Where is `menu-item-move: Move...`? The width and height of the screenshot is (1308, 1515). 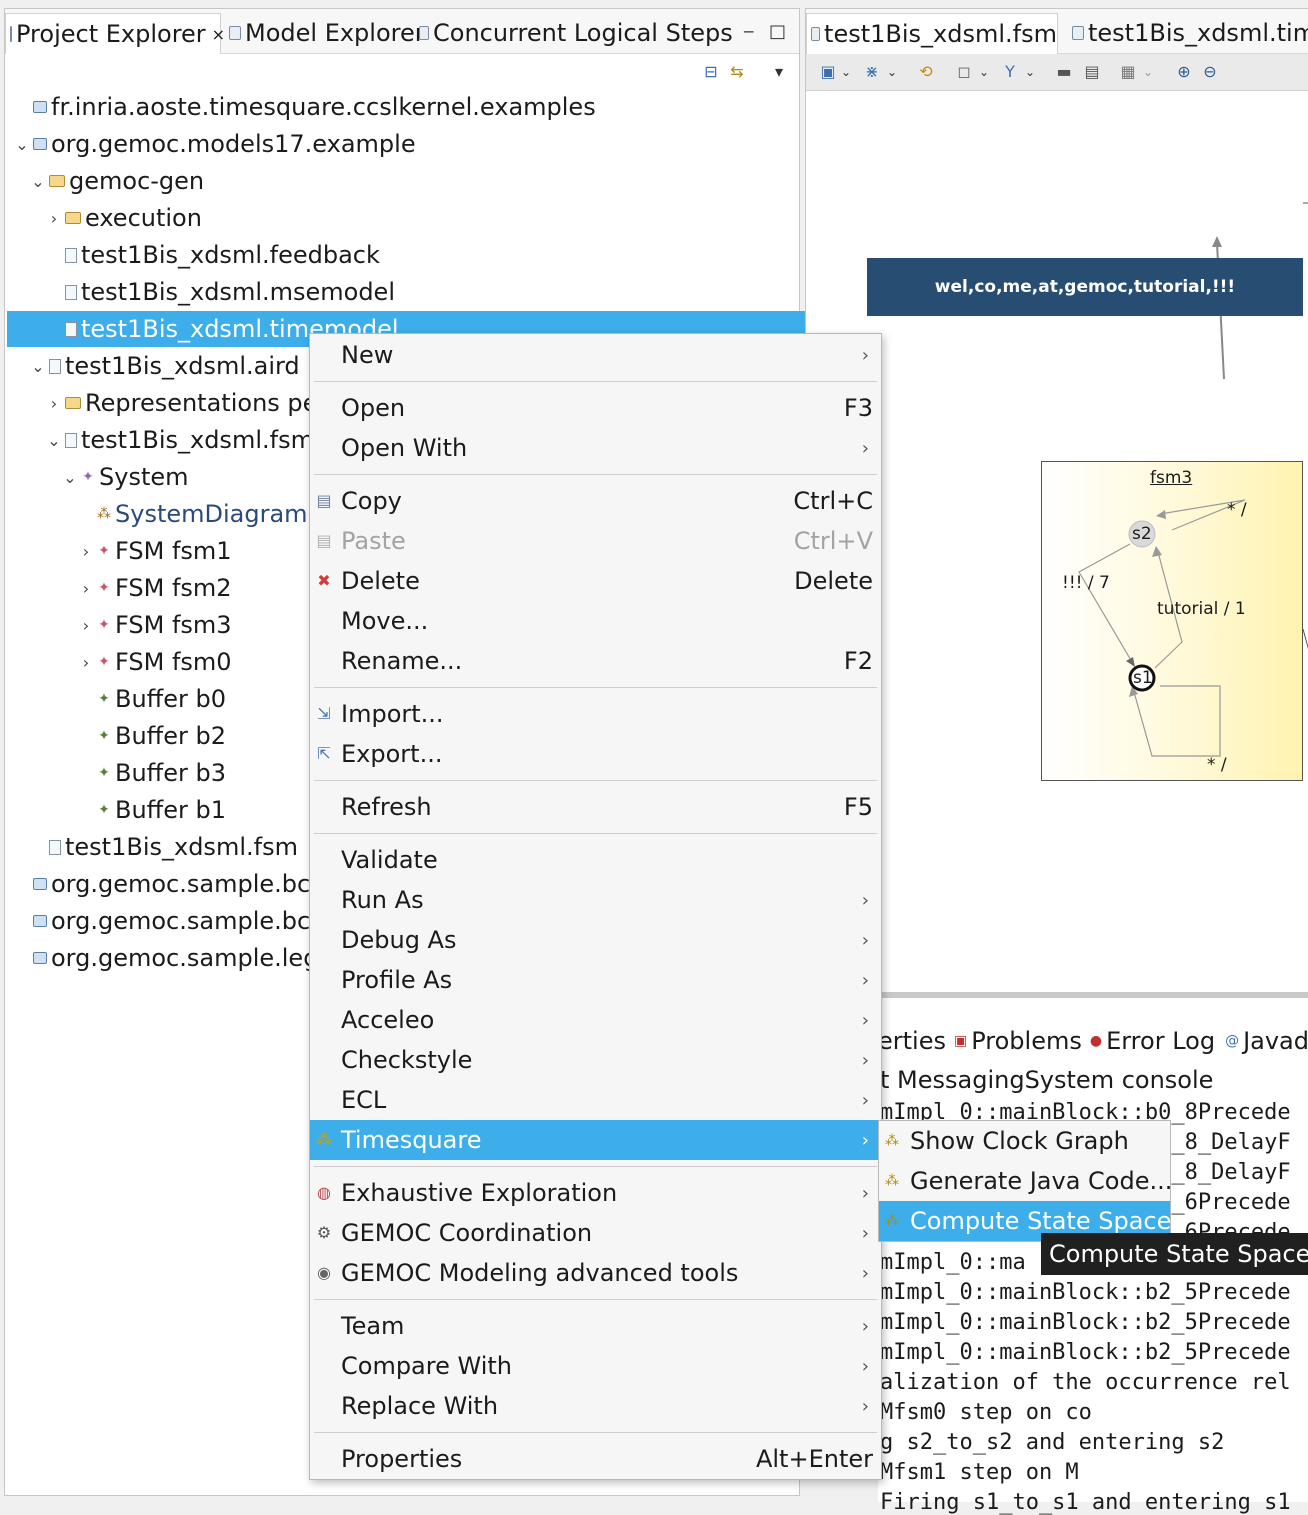
menu-item-move: Move... is located at coordinates (595, 621).